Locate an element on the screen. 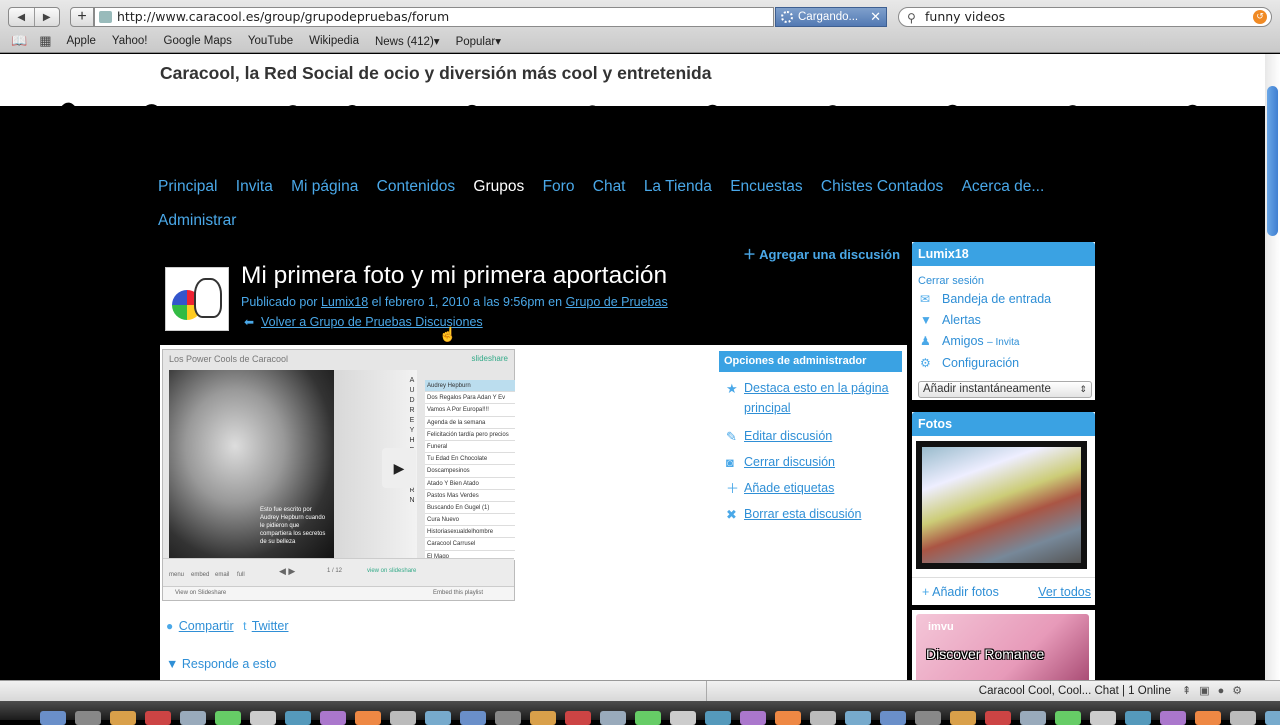  author-avatar is located at coordinates (197, 299).